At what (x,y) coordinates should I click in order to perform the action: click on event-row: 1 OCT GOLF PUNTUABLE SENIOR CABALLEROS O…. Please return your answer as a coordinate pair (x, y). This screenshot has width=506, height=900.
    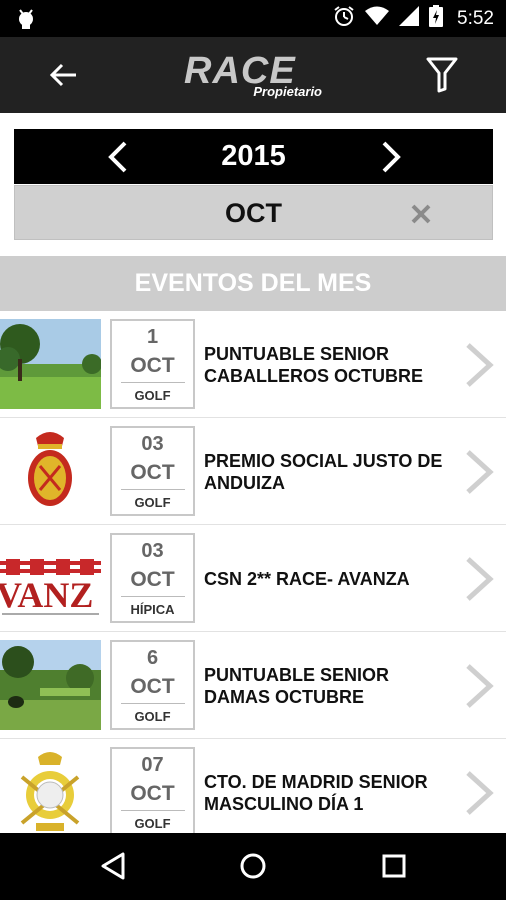
    Looking at the image, I should click on (253, 364).